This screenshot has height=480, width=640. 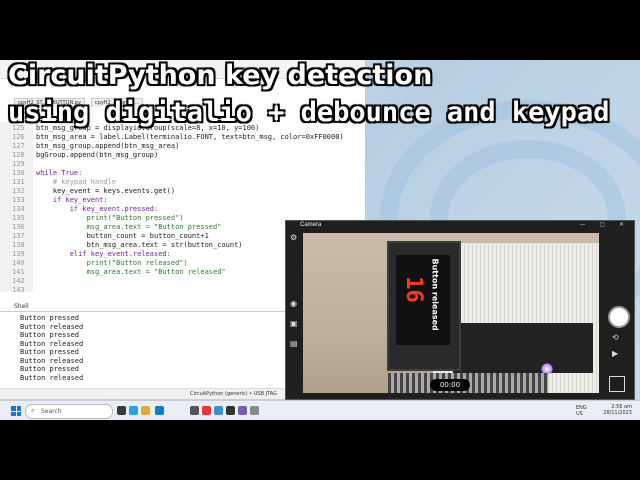 I want to click on code-text: elif key_event.released:, so click(x=103, y=254).